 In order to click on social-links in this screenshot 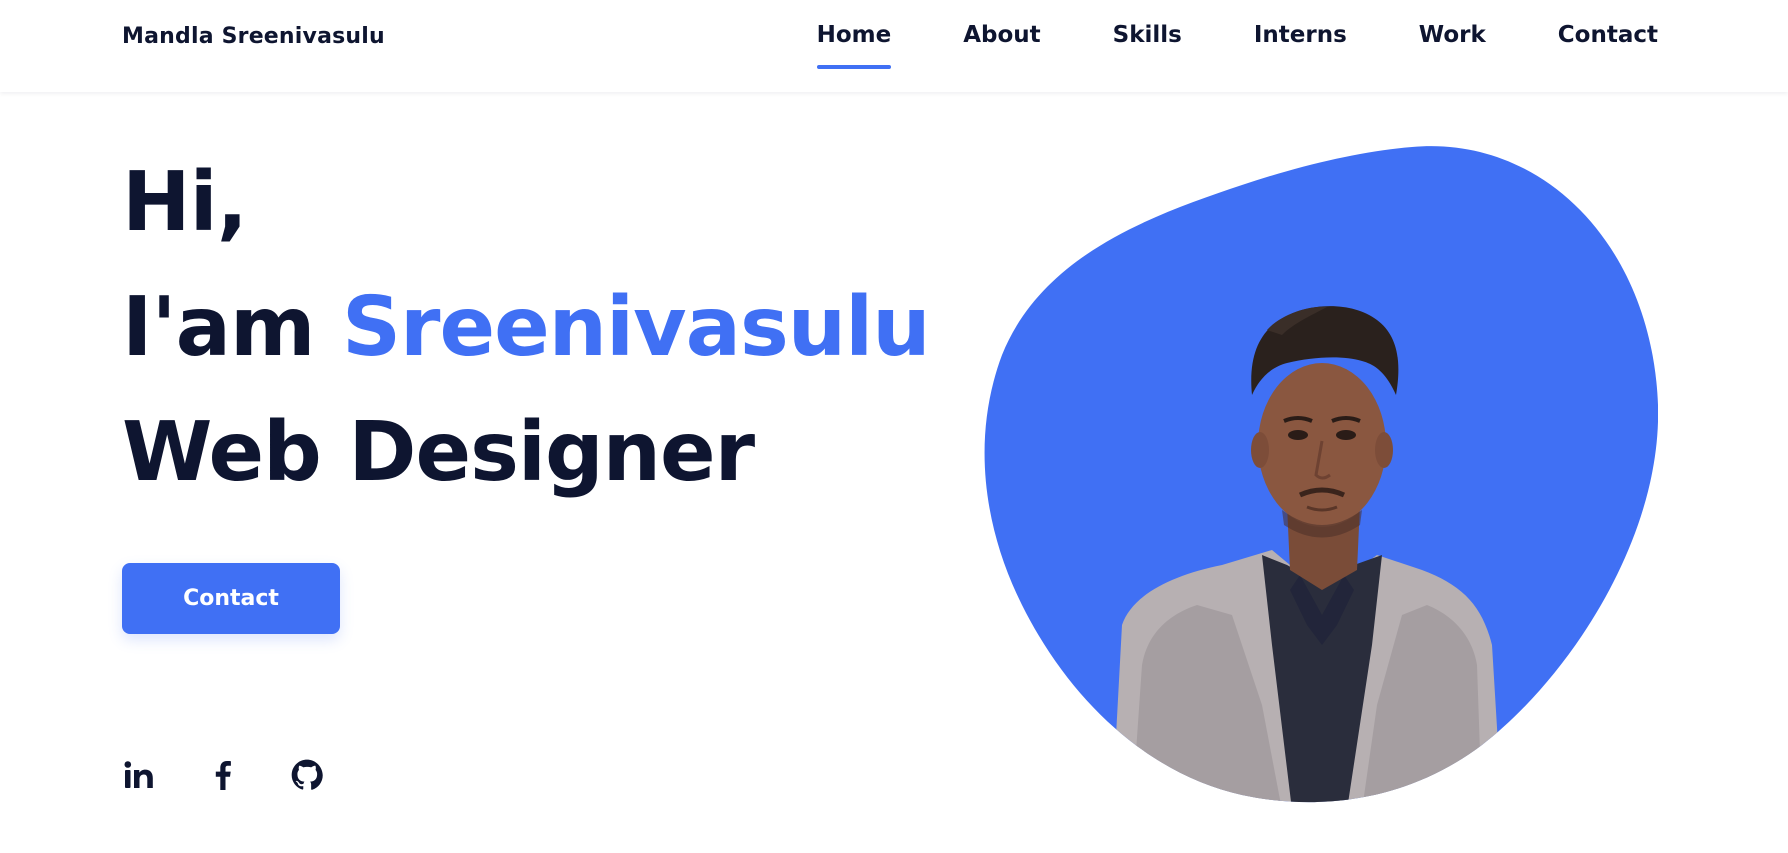, I will do `click(248, 775)`.